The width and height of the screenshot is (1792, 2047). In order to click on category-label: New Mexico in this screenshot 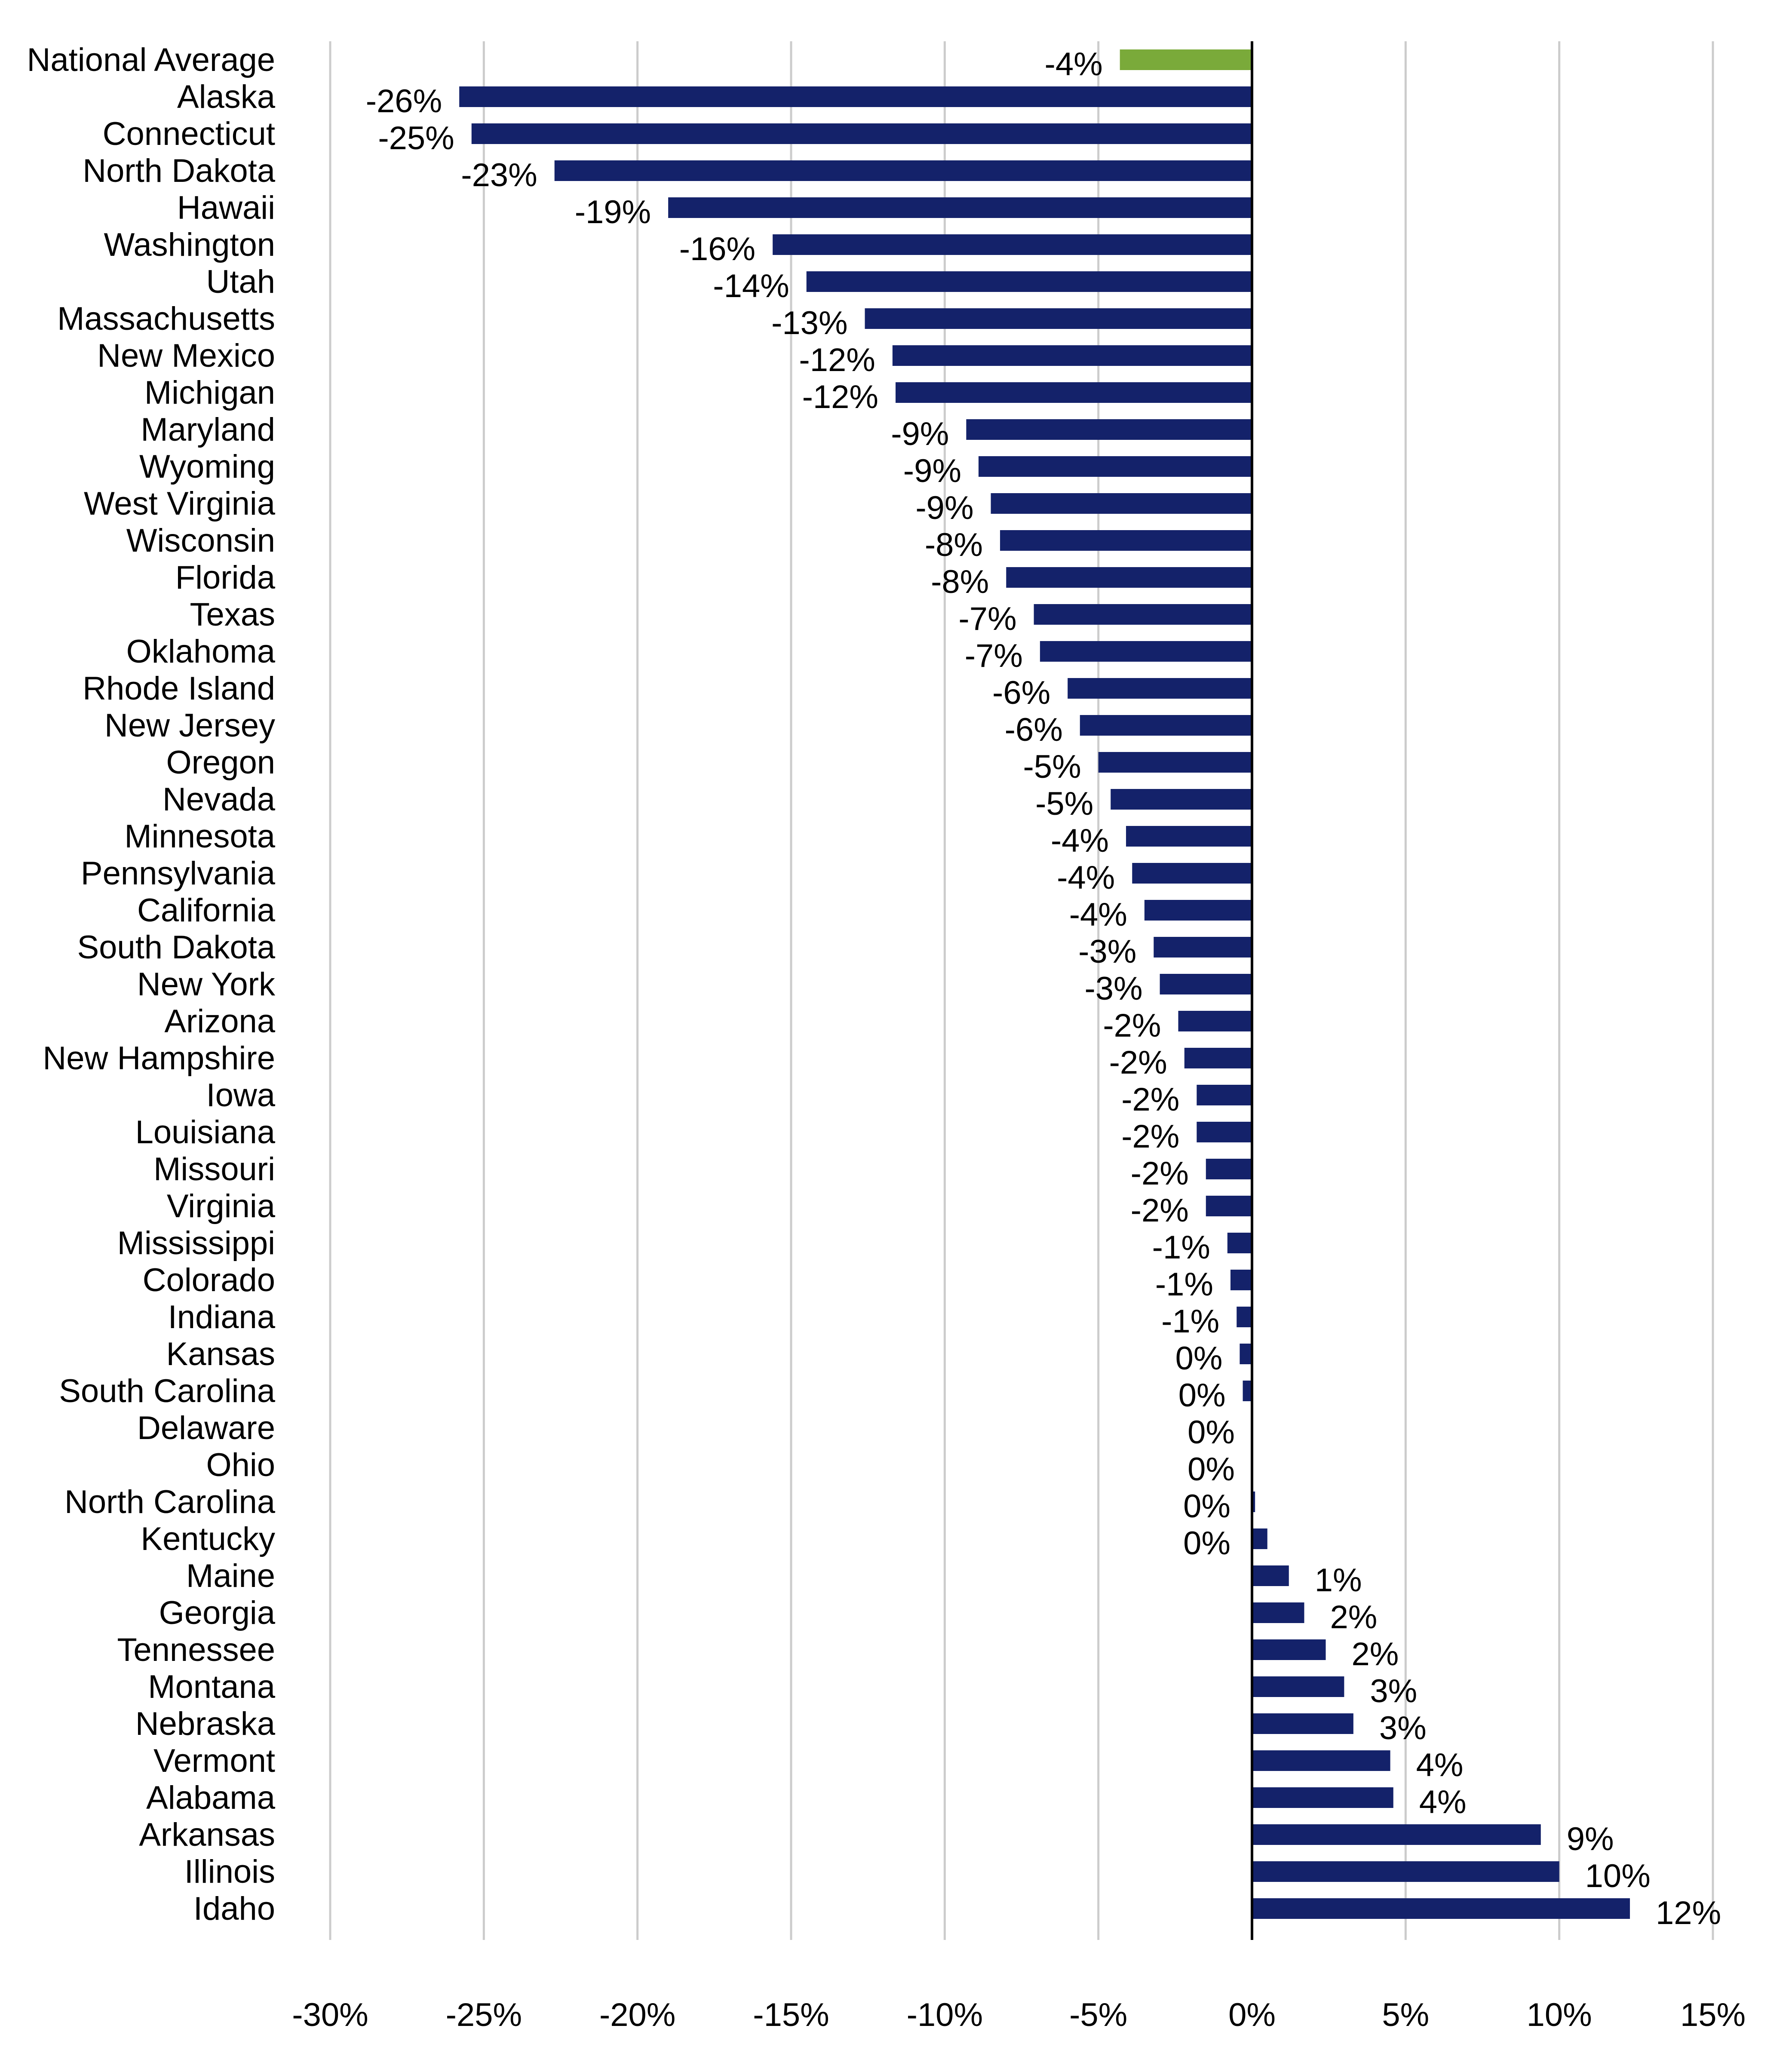, I will do `click(186, 356)`.